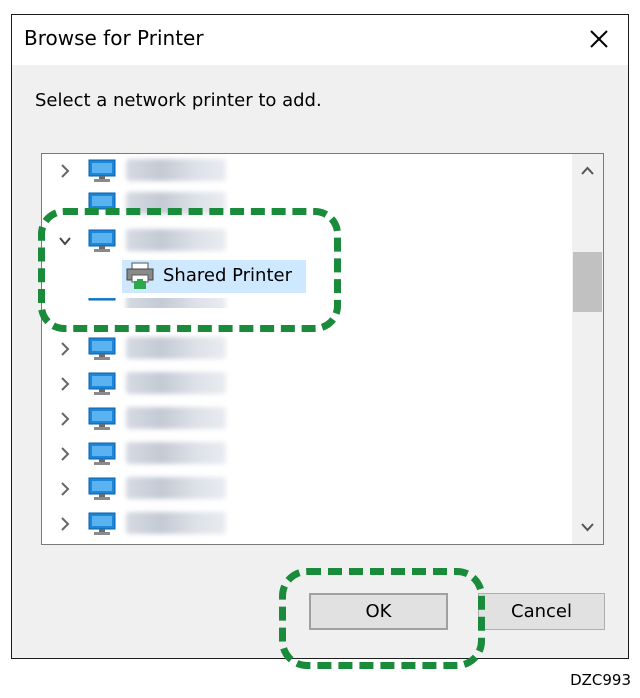  What do you see at coordinates (378, 611) in the screenshot?
I see `ok-button: OK` at bounding box center [378, 611].